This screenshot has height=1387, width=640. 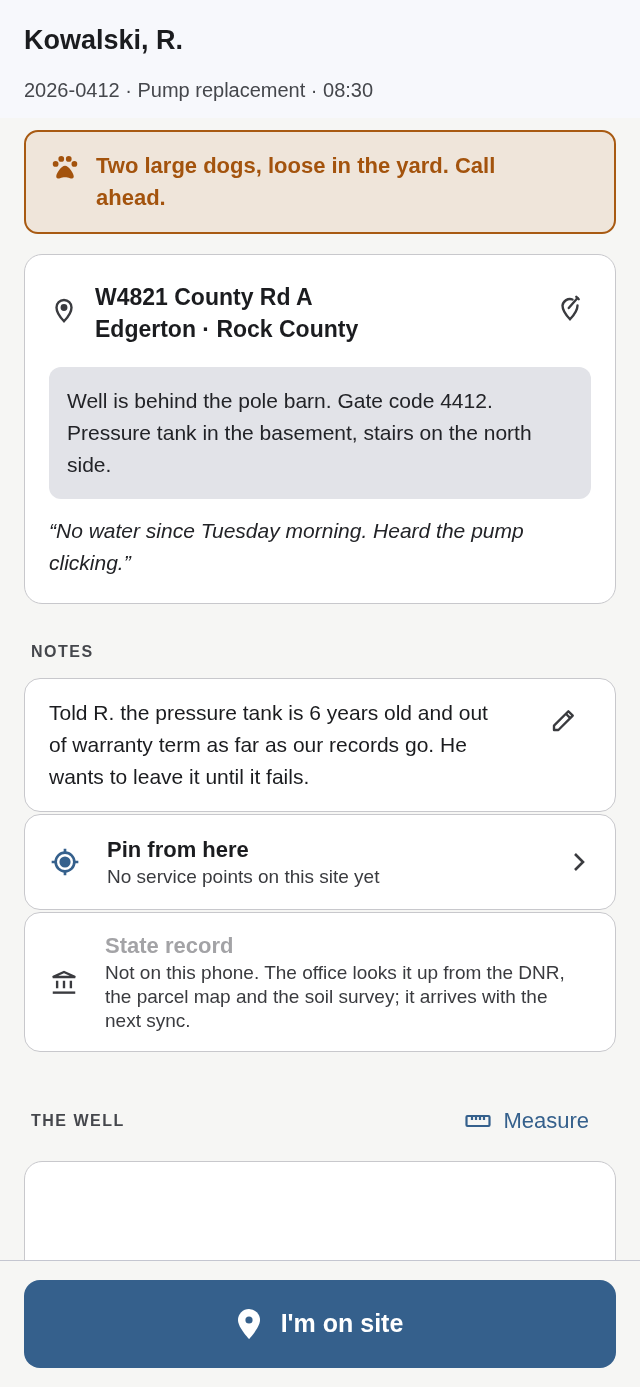 What do you see at coordinates (478, 1120) in the screenshot?
I see `ruler-icon` at bounding box center [478, 1120].